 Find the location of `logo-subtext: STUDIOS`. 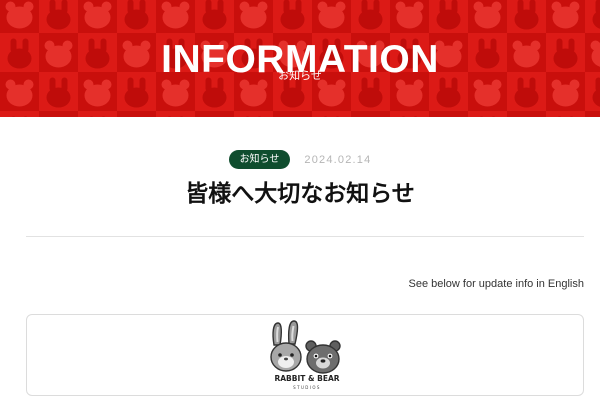

logo-subtext: STUDIOS is located at coordinates (307, 387).